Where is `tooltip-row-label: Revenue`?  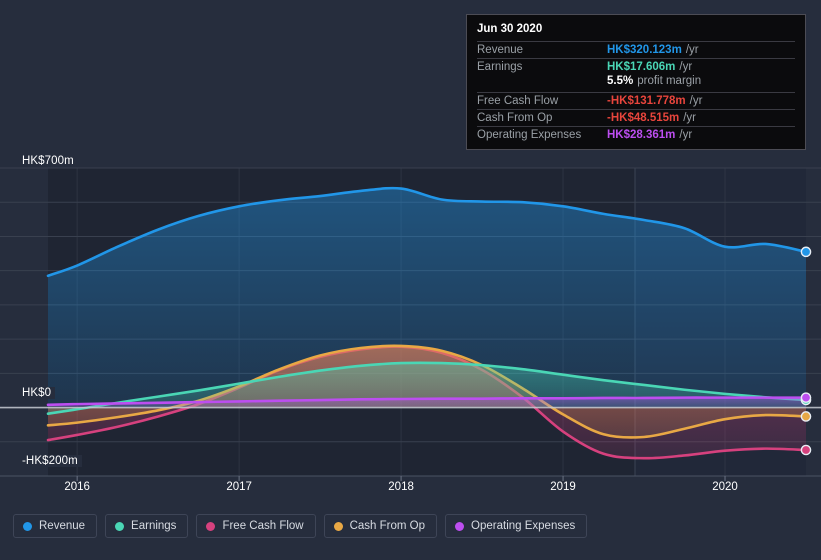 tooltip-row-label: Revenue is located at coordinates (500, 50).